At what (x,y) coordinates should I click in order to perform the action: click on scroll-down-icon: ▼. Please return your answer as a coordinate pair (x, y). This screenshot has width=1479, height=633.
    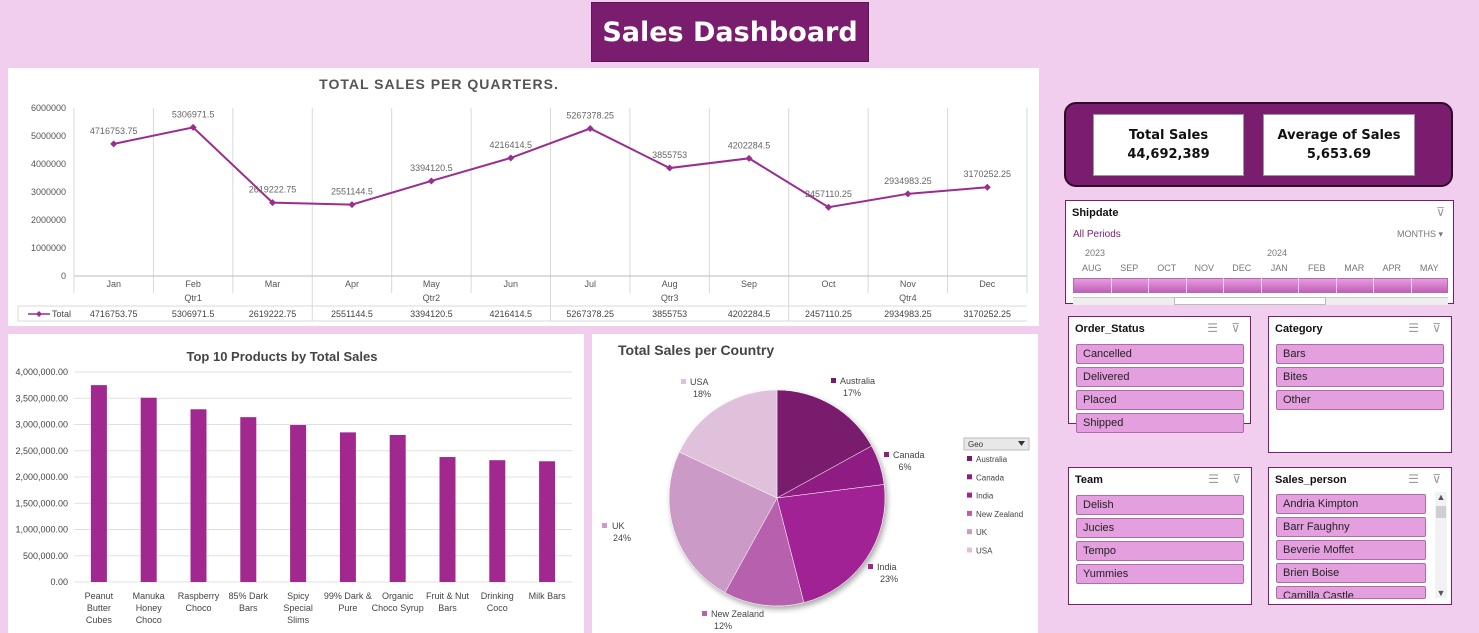
    Looking at the image, I should click on (1441, 593).